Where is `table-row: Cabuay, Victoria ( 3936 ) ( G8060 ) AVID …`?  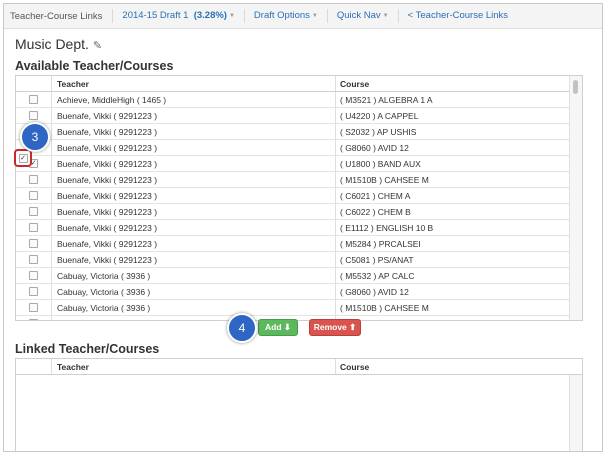 table-row: Cabuay, Victoria ( 3936 ) ( G8060 ) AVID … is located at coordinates (299, 292).